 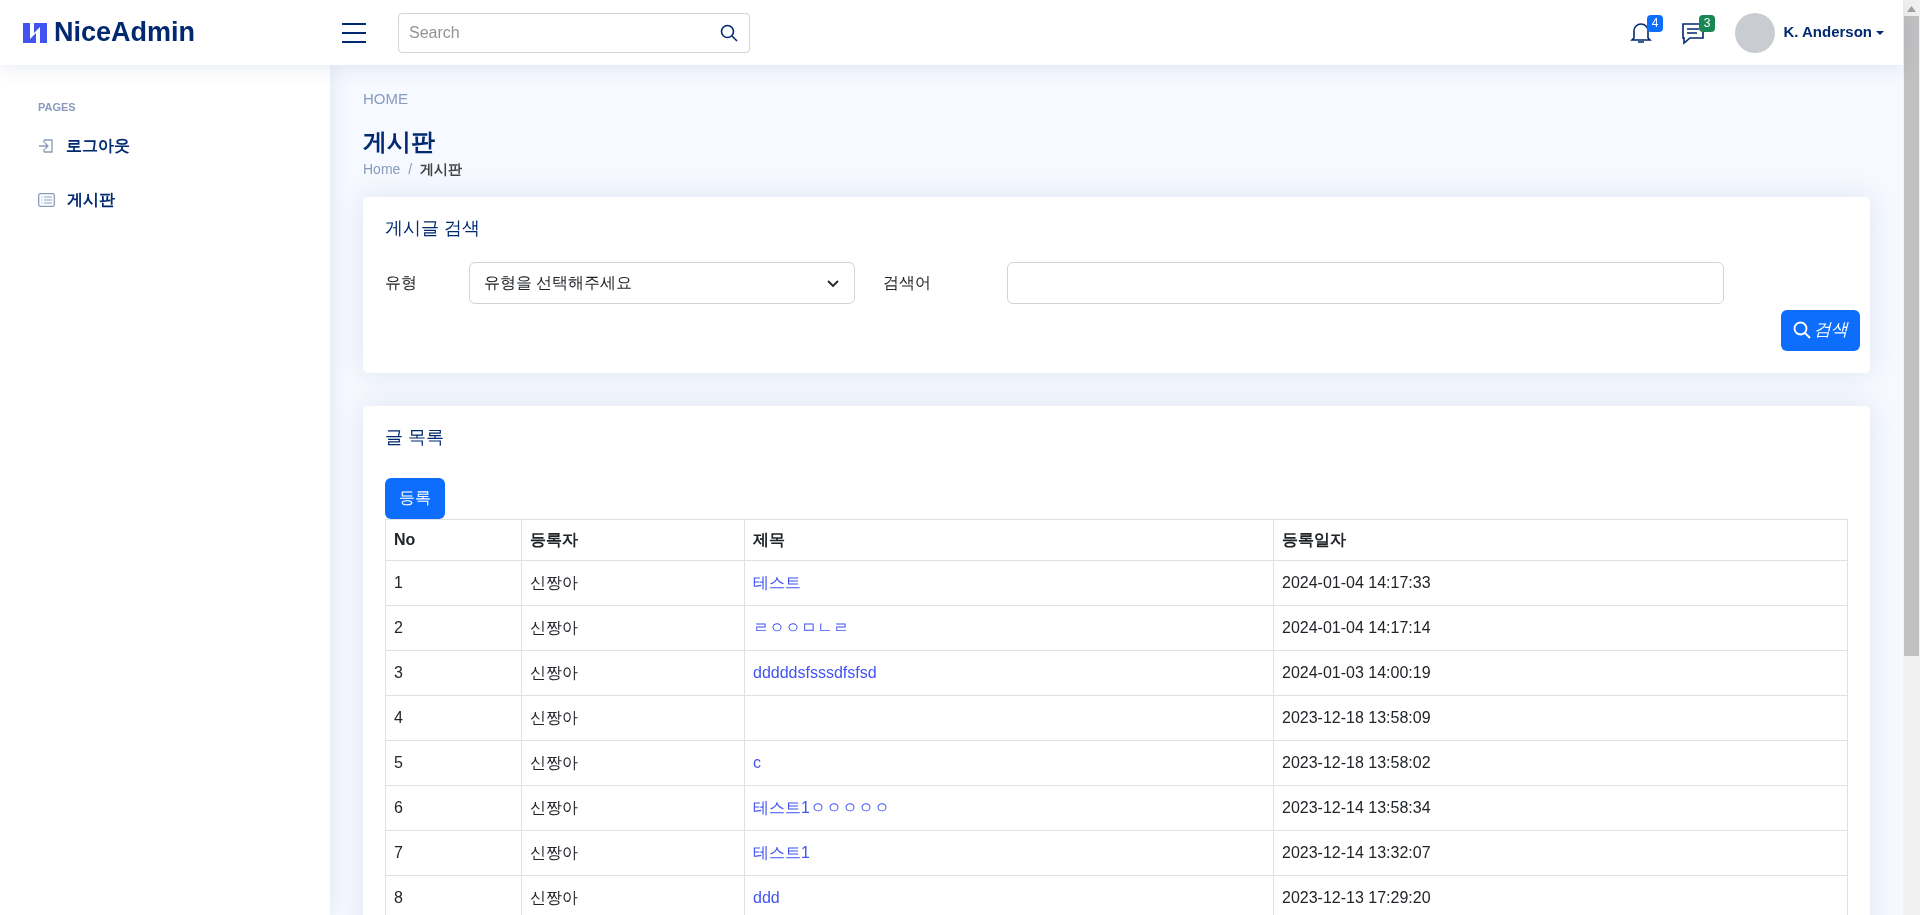 I want to click on date-cell: 2023-12-14 13:58:34, so click(x=1560, y=807).